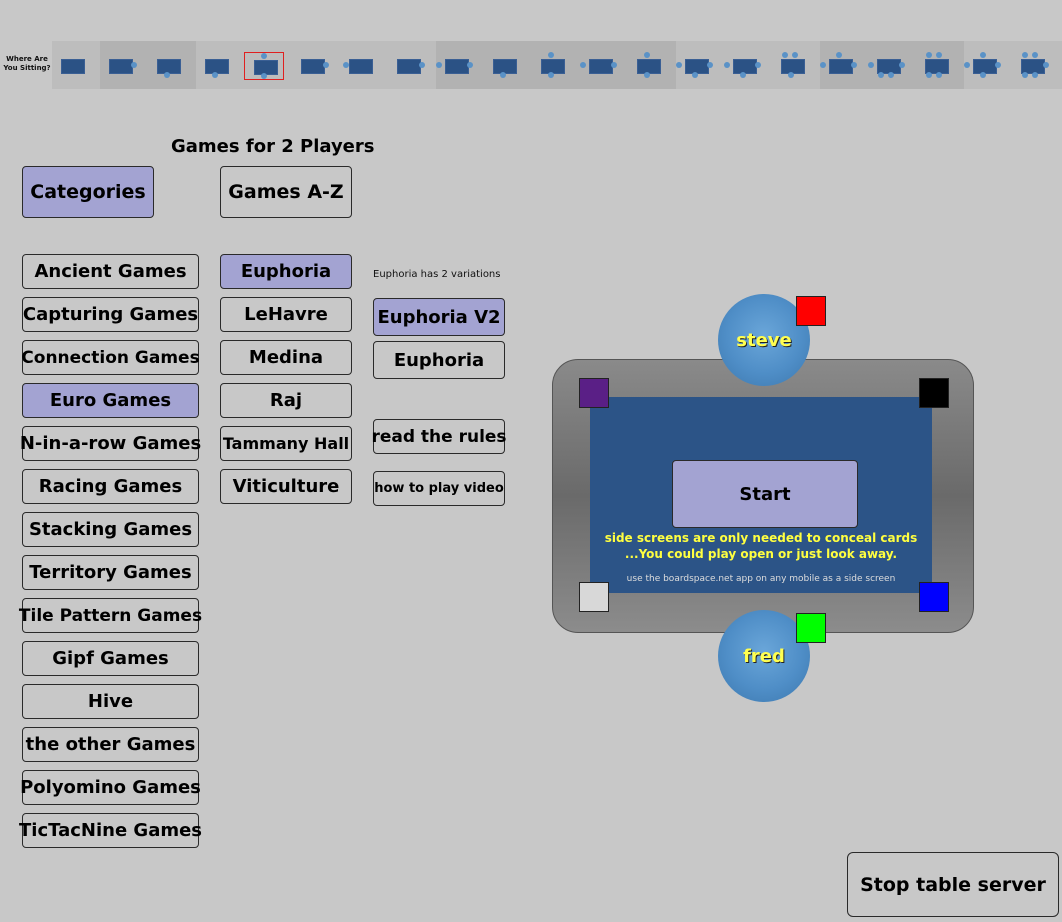 Image resolution: width=1062 pixels, height=922 pixels. Describe the element at coordinates (439, 488) in the screenshot. I see `how-to-play-video-button: how to play video` at that location.